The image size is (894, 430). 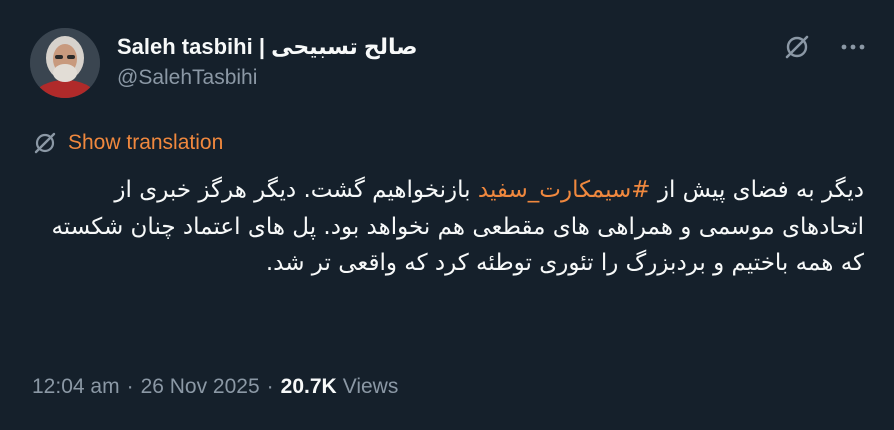 I want to click on more-dots-icon, so click(x=853, y=47).